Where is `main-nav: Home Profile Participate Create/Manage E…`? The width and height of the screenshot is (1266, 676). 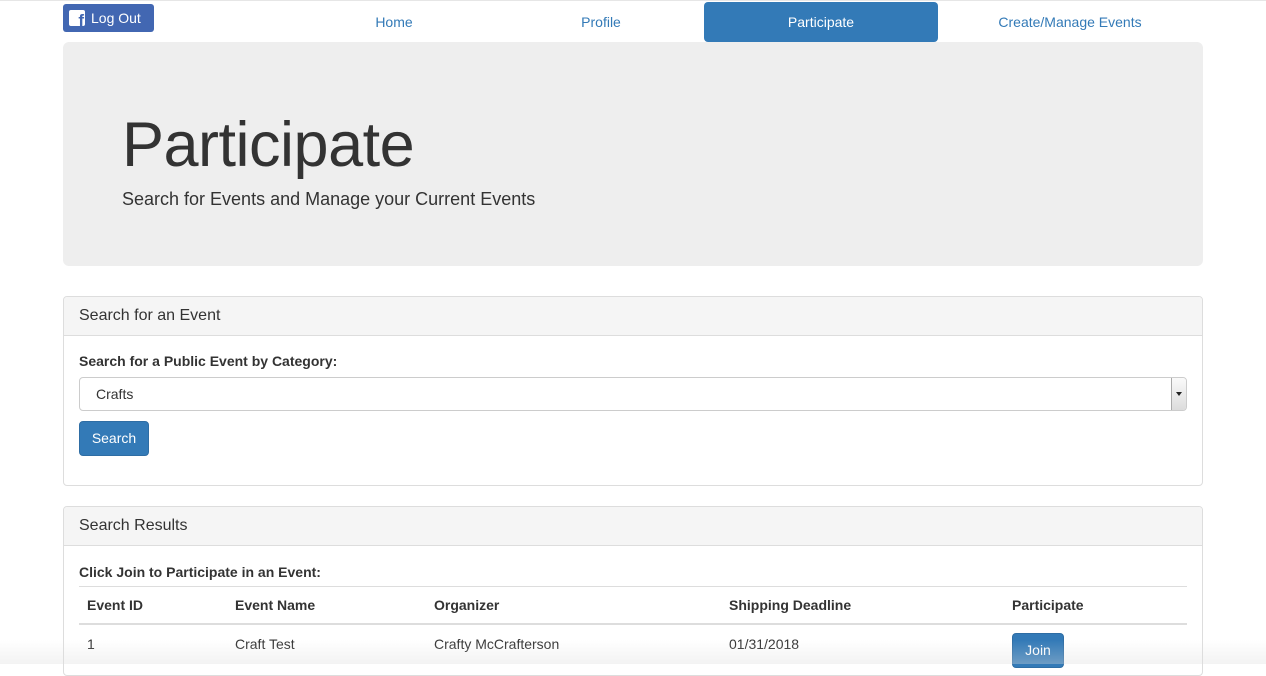 main-nav: Home Profile Participate Create/Manage E… is located at coordinates (750, 22).